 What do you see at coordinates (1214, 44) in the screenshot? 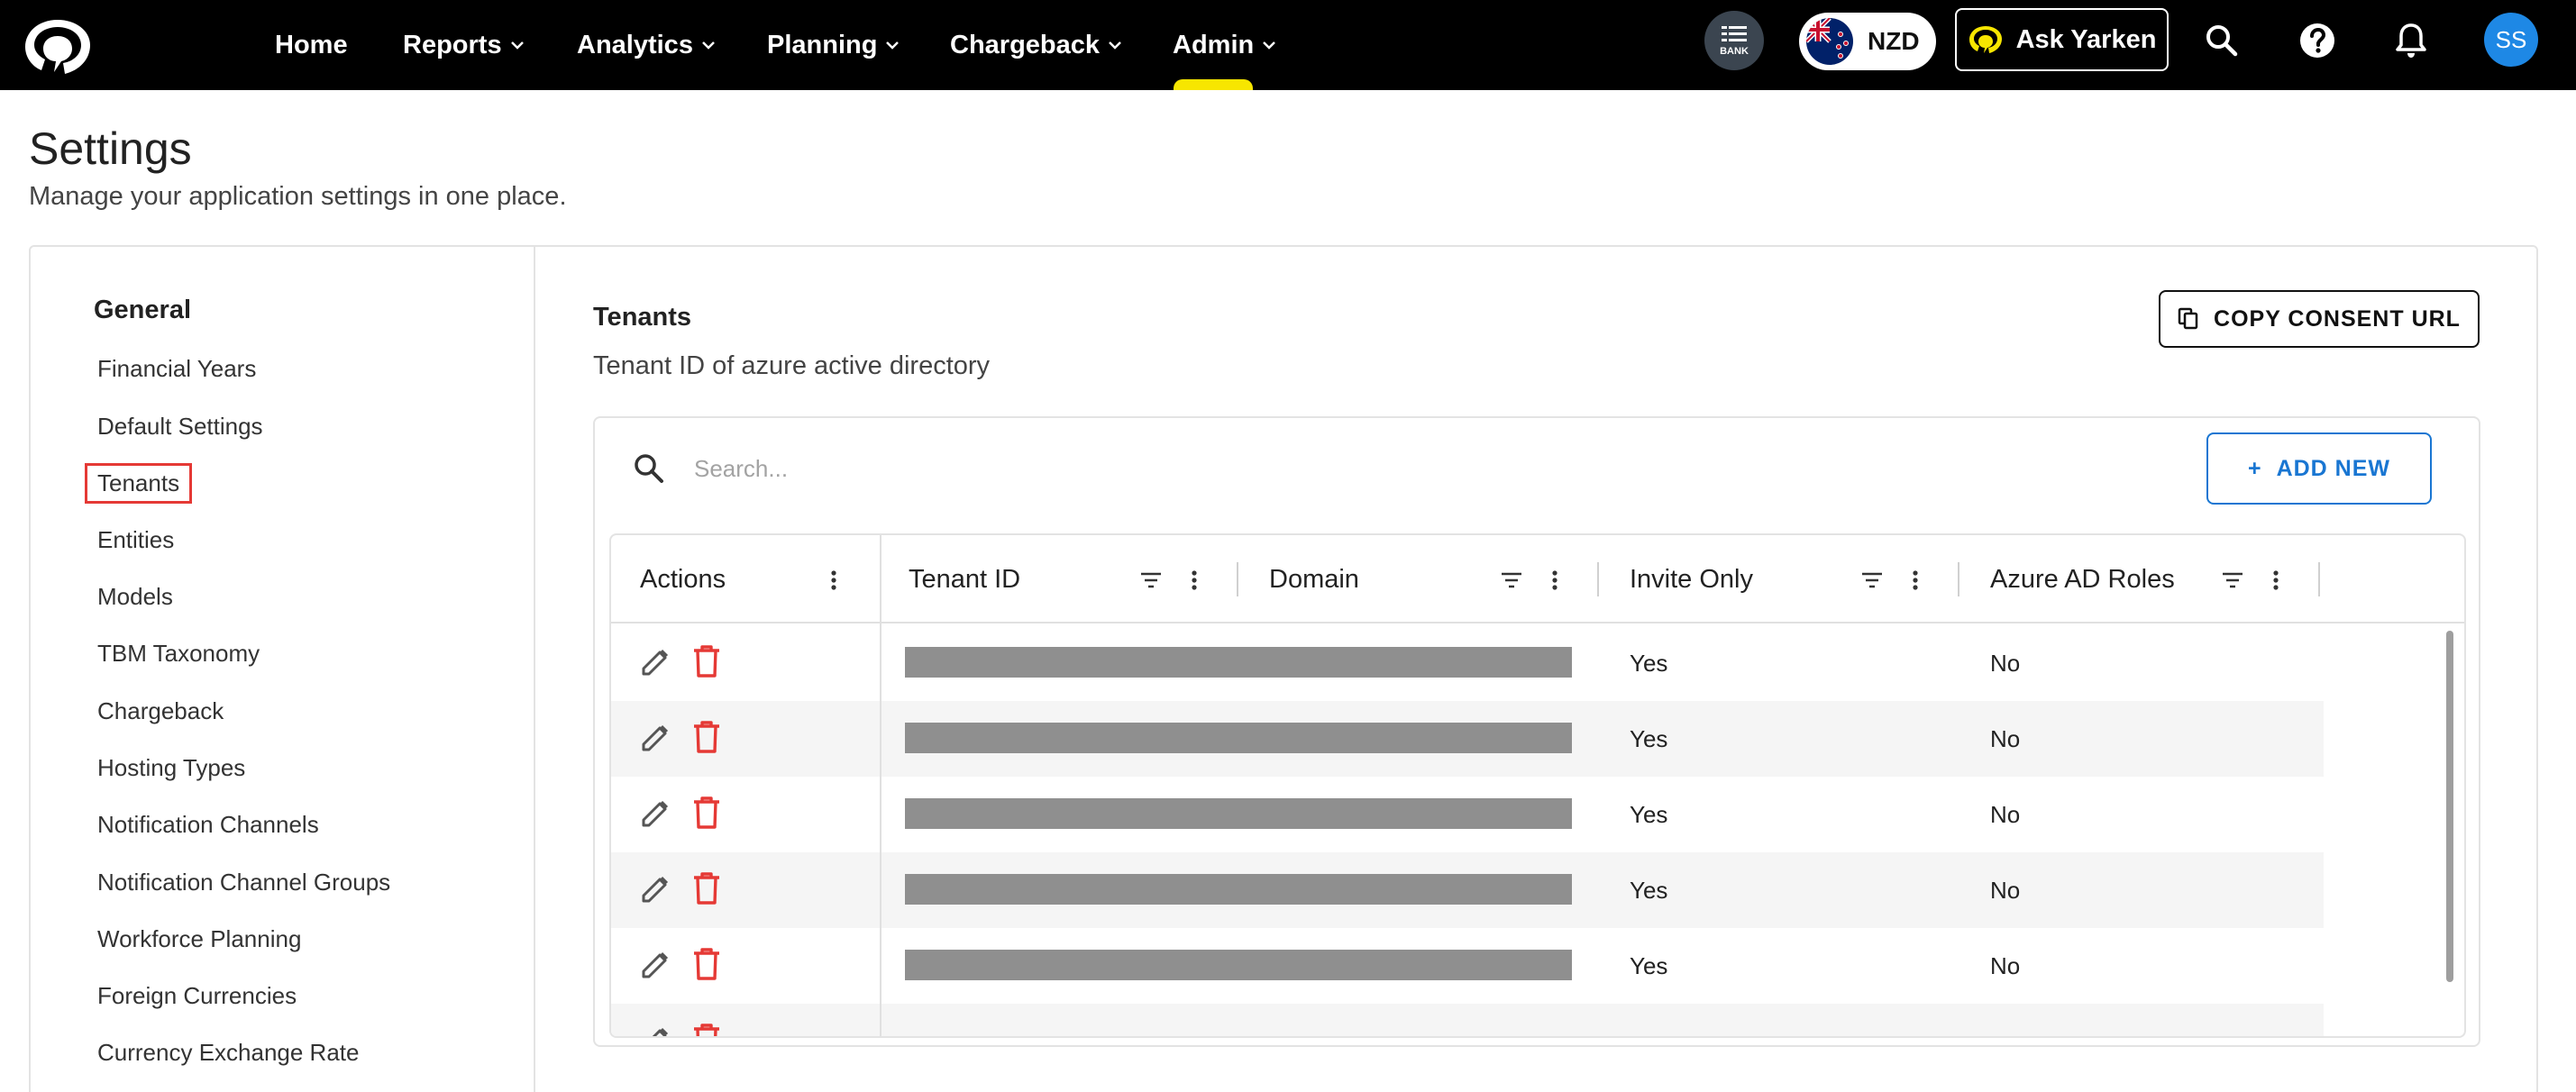
I see `nav-admin-label: Admin` at bounding box center [1214, 44].